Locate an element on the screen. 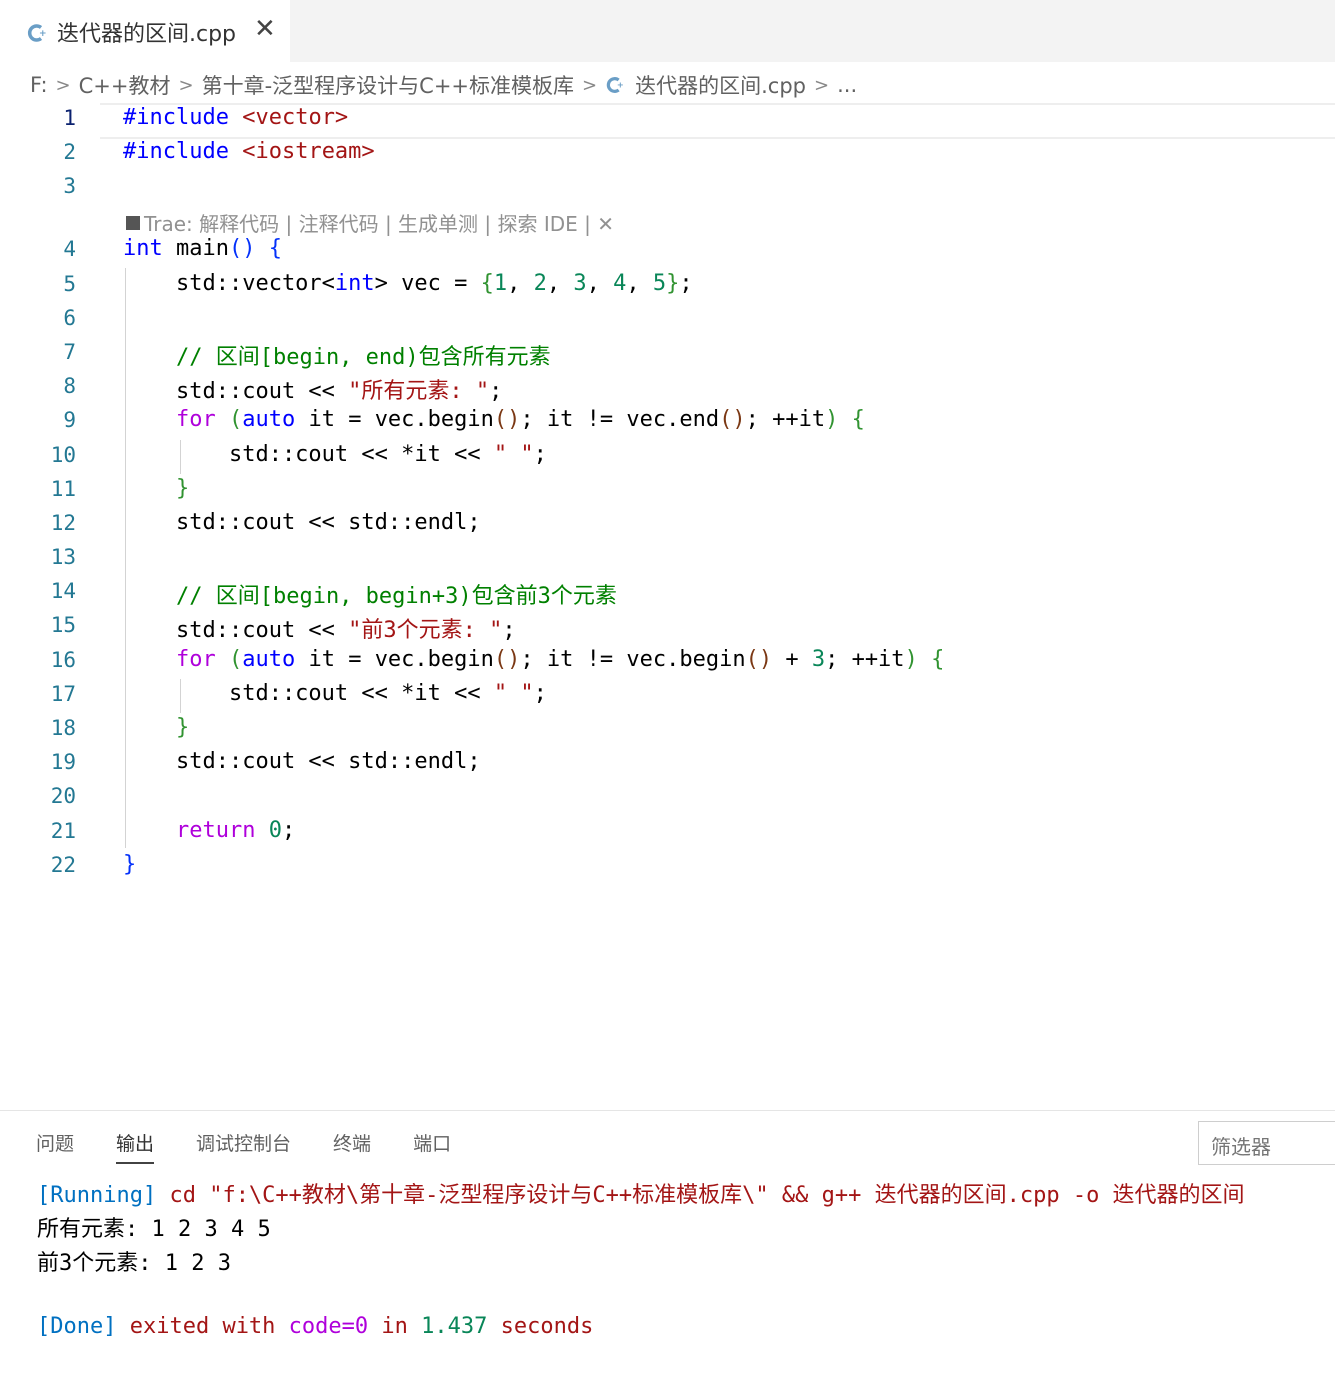 The width and height of the screenshot is (1335, 1378). code-token: ( is located at coordinates (235, 659).